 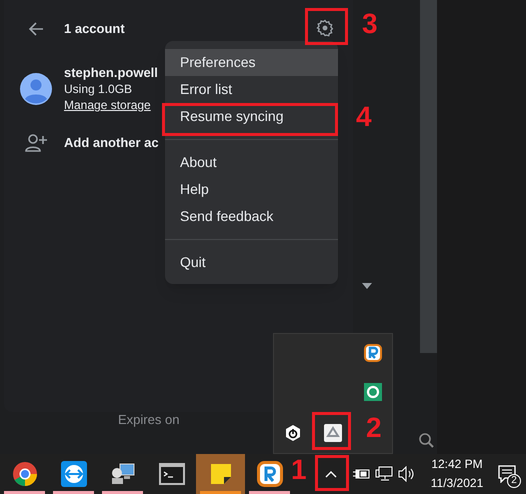 What do you see at coordinates (111, 105) in the screenshot?
I see `manage-storage-link: Manage storage` at bounding box center [111, 105].